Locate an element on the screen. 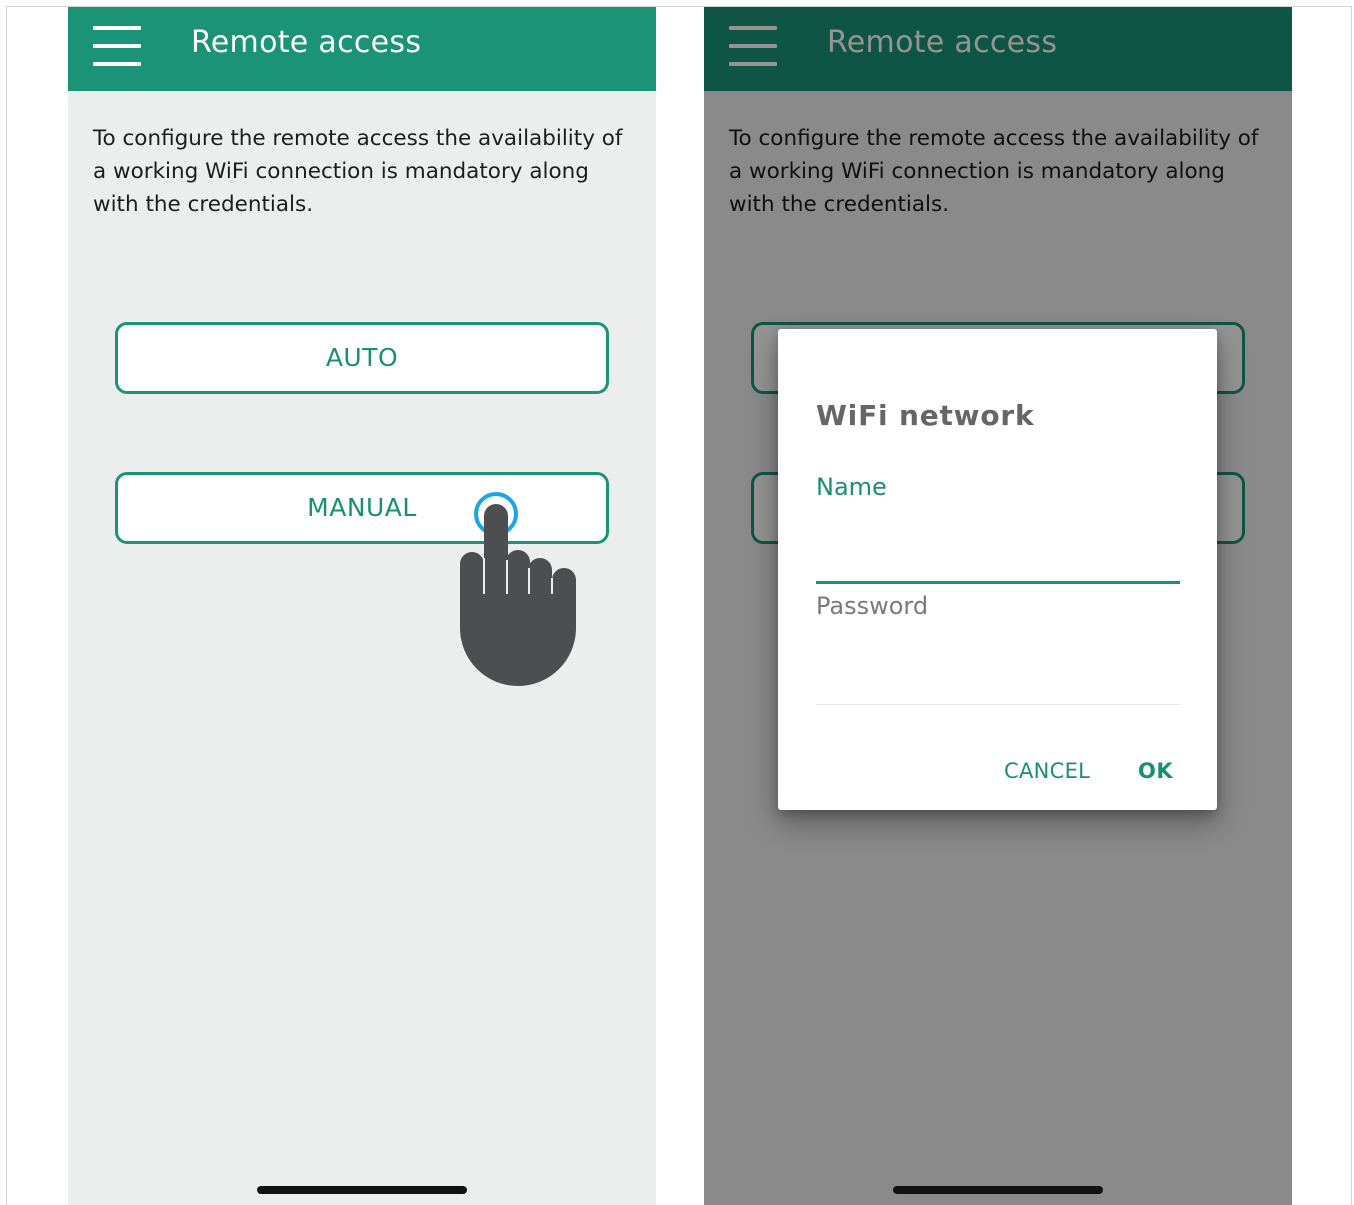 The height and width of the screenshot is (1205, 1354). name-input is located at coordinates (998, 549).